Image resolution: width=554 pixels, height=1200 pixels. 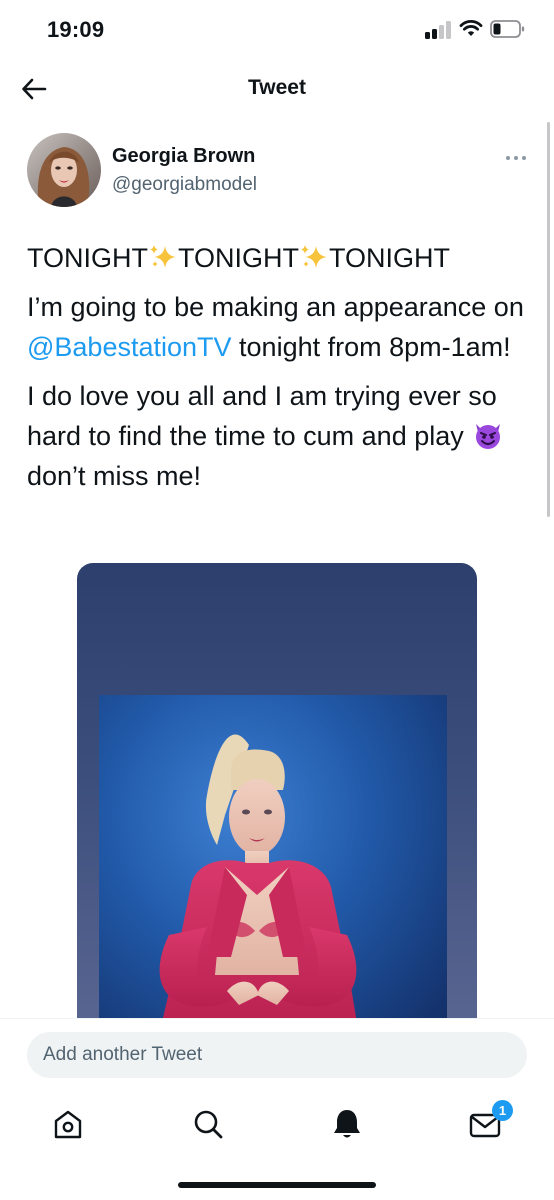 What do you see at coordinates (347, 1124) in the screenshot?
I see `notifications-bell-icon` at bounding box center [347, 1124].